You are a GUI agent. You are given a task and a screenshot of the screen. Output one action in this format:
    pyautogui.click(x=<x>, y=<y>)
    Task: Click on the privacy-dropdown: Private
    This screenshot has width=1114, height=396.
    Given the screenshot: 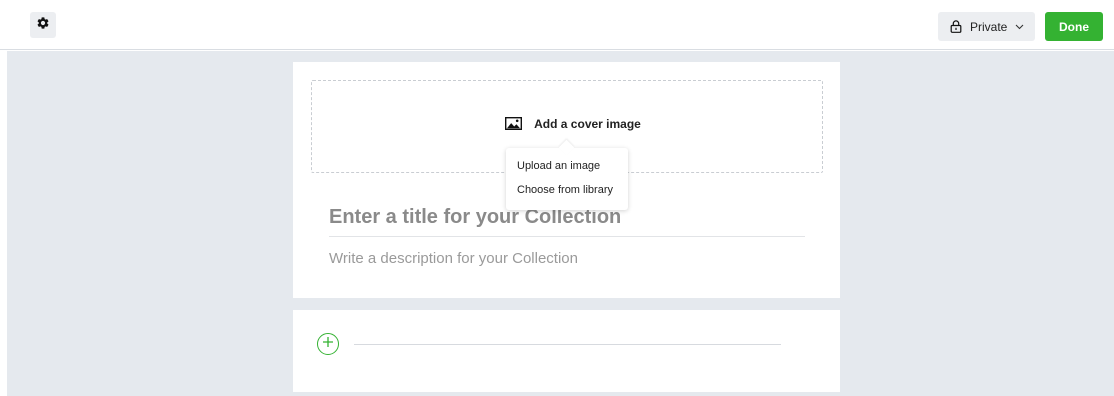 What is the action you would take?
    pyautogui.click(x=986, y=26)
    